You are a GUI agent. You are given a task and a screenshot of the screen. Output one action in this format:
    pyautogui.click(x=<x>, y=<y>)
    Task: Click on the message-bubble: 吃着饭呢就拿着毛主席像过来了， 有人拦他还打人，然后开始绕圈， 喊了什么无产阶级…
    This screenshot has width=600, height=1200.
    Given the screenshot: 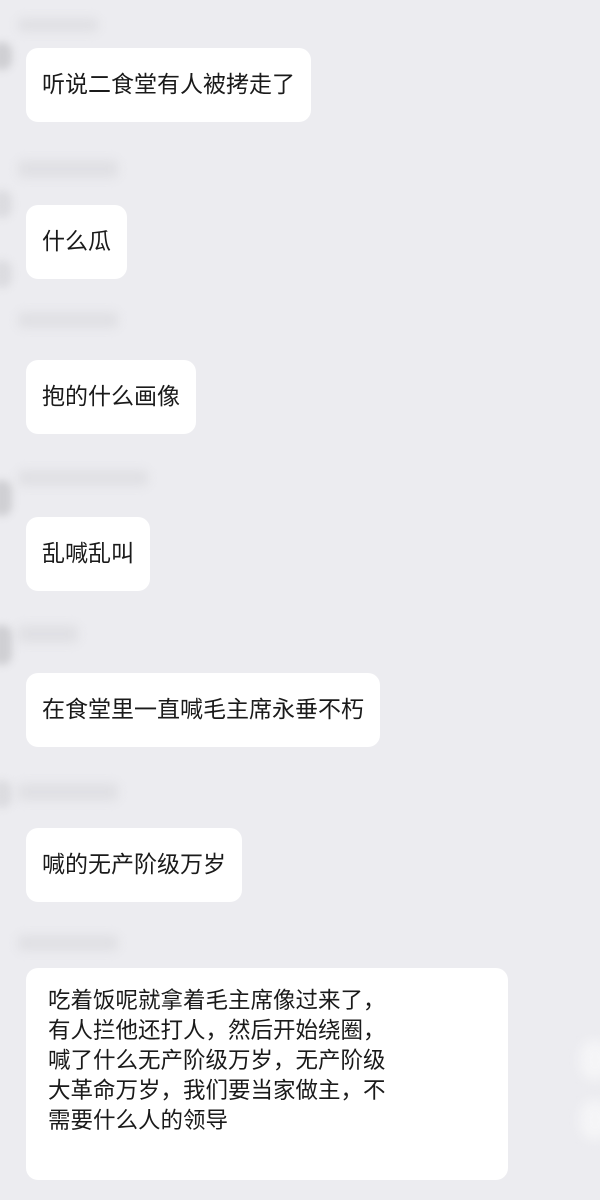 What is the action you would take?
    pyautogui.click(x=267, y=1074)
    